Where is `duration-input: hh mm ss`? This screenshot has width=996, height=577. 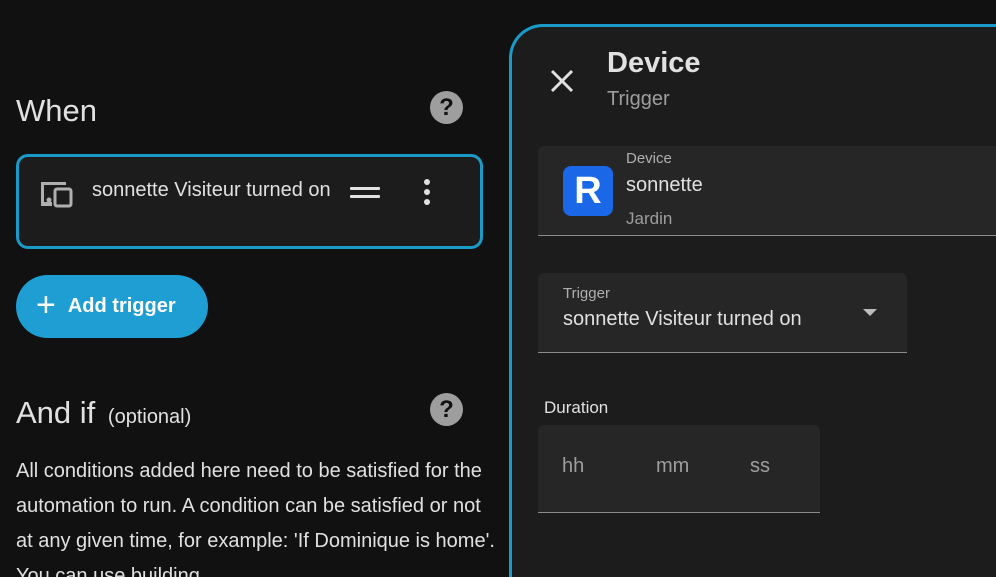
duration-input: hh mm ss is located at coordinates (679, 469).